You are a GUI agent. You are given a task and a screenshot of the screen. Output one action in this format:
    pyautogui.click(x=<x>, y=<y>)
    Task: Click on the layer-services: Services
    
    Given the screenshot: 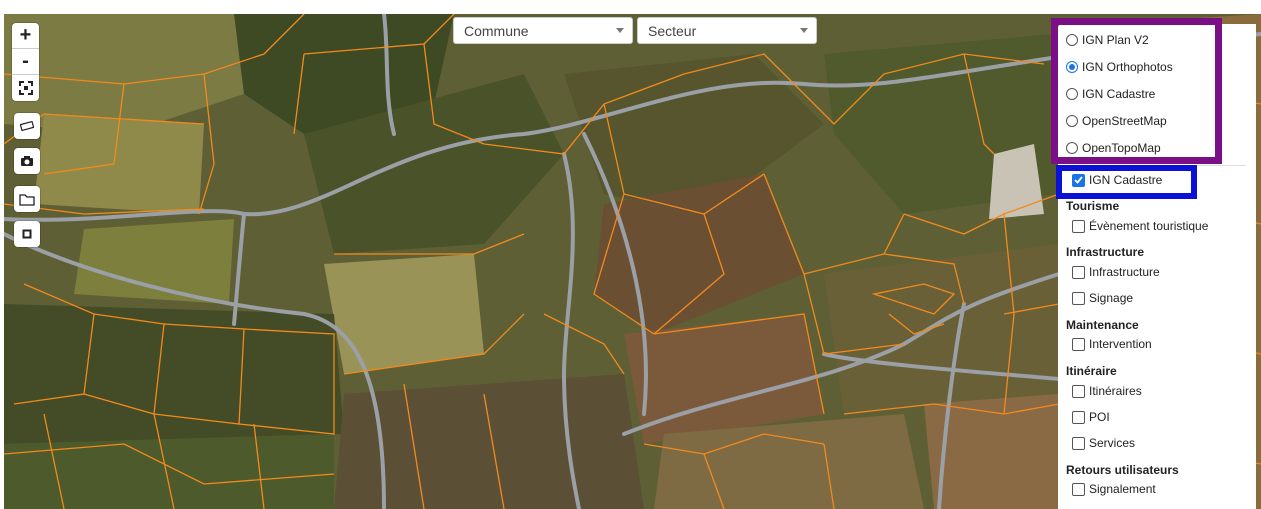 What is the action you would take?
    pyautogui.click(x=1103, y=443)
    